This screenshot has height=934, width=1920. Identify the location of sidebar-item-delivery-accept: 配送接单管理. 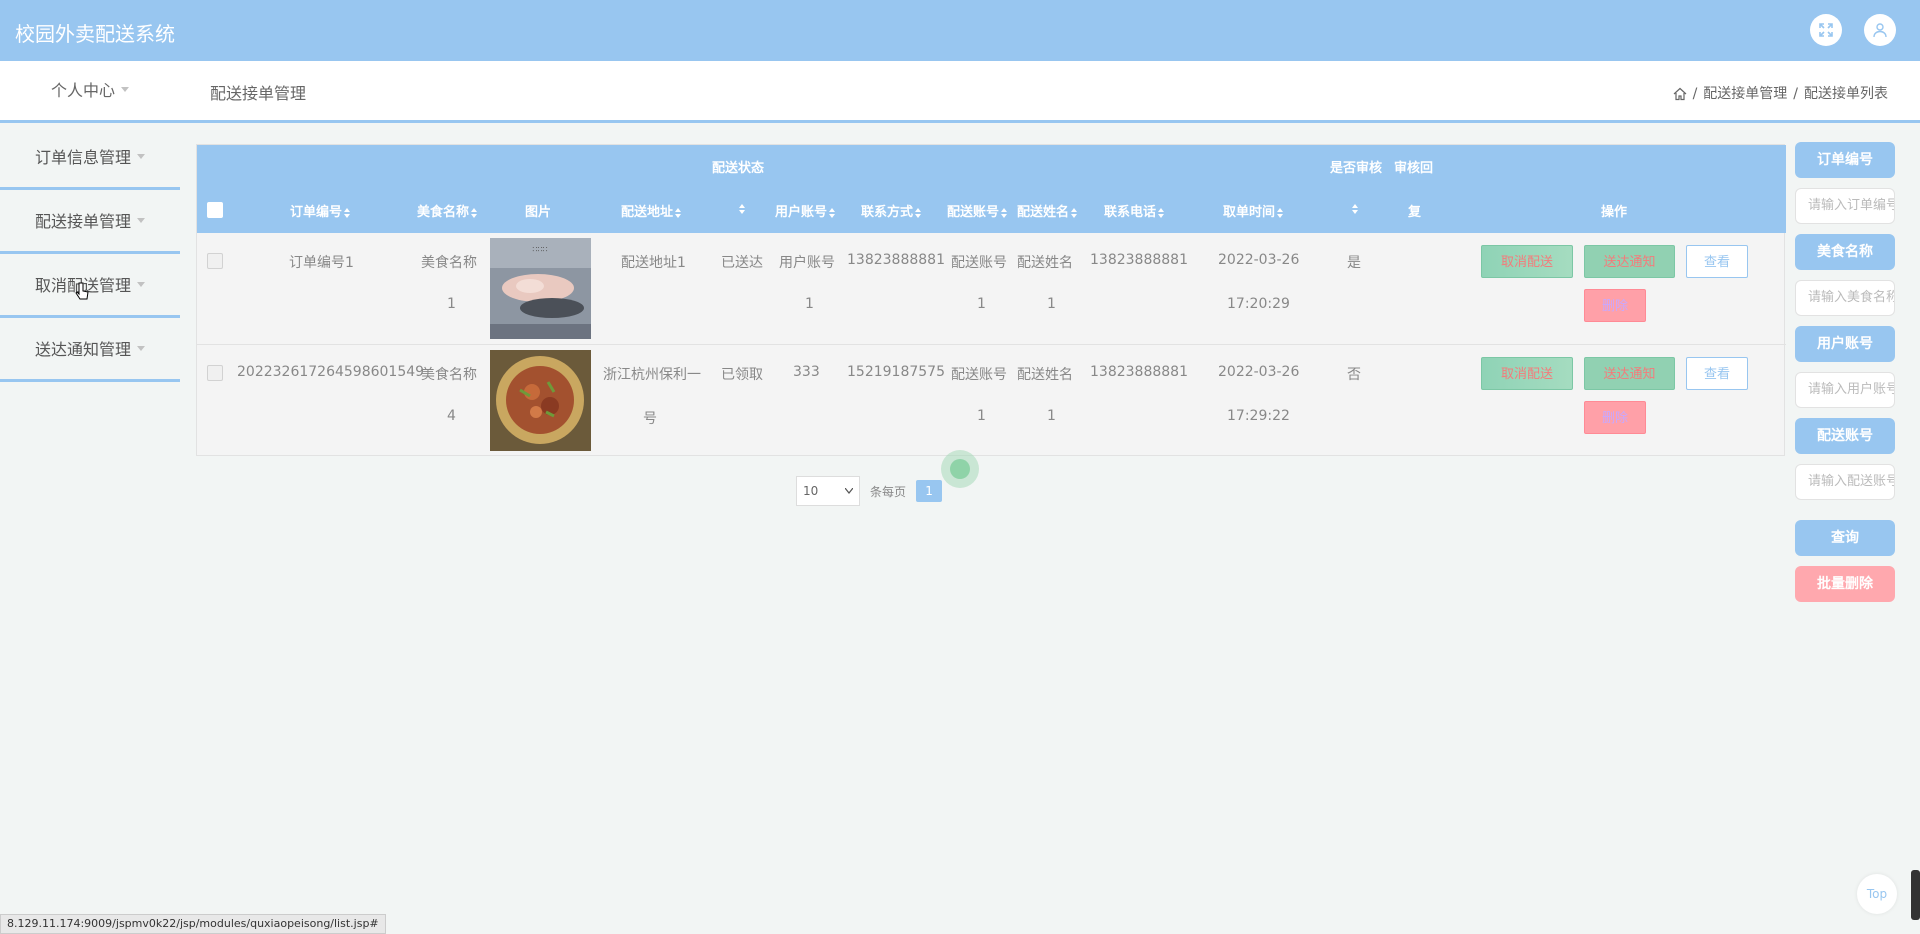
(90, 222).